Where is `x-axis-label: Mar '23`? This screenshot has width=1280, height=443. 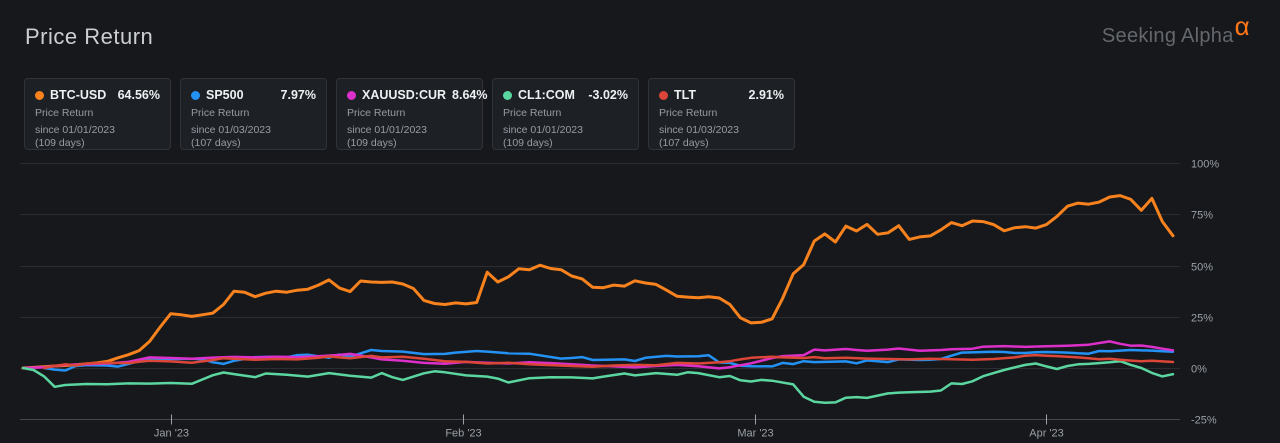
x-axis-label: Mar '23 is located at coordinates (755, 434).